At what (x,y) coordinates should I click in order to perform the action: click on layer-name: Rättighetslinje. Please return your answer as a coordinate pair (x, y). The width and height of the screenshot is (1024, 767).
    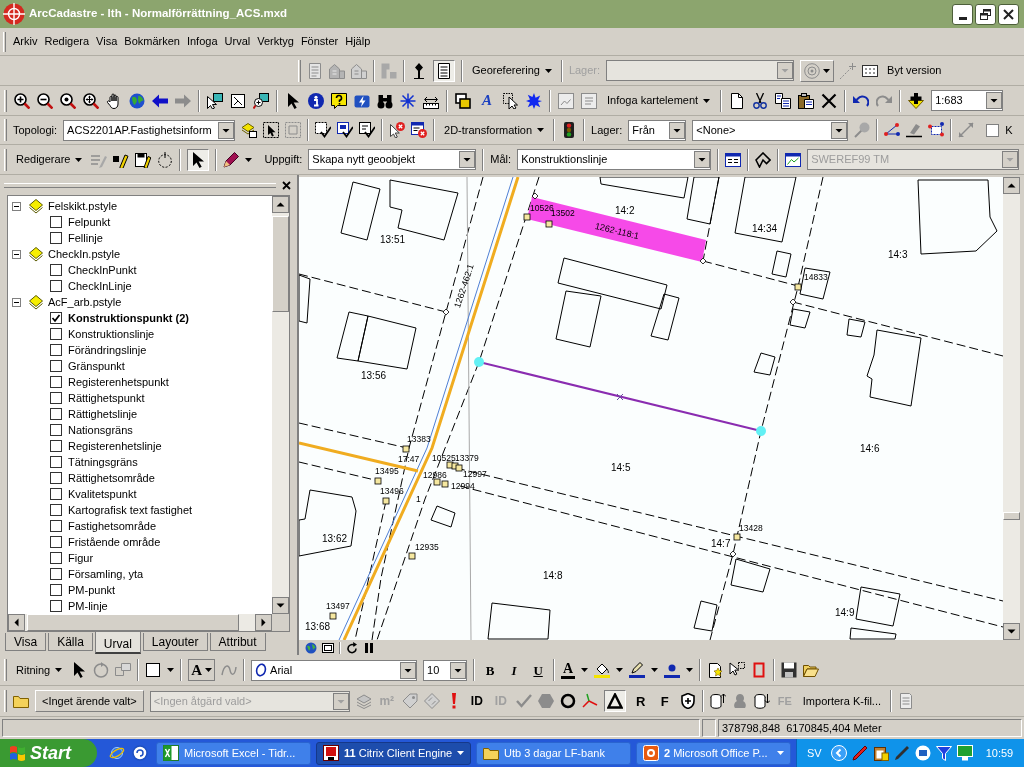
    Looking at the image, I should click on (103, 414).